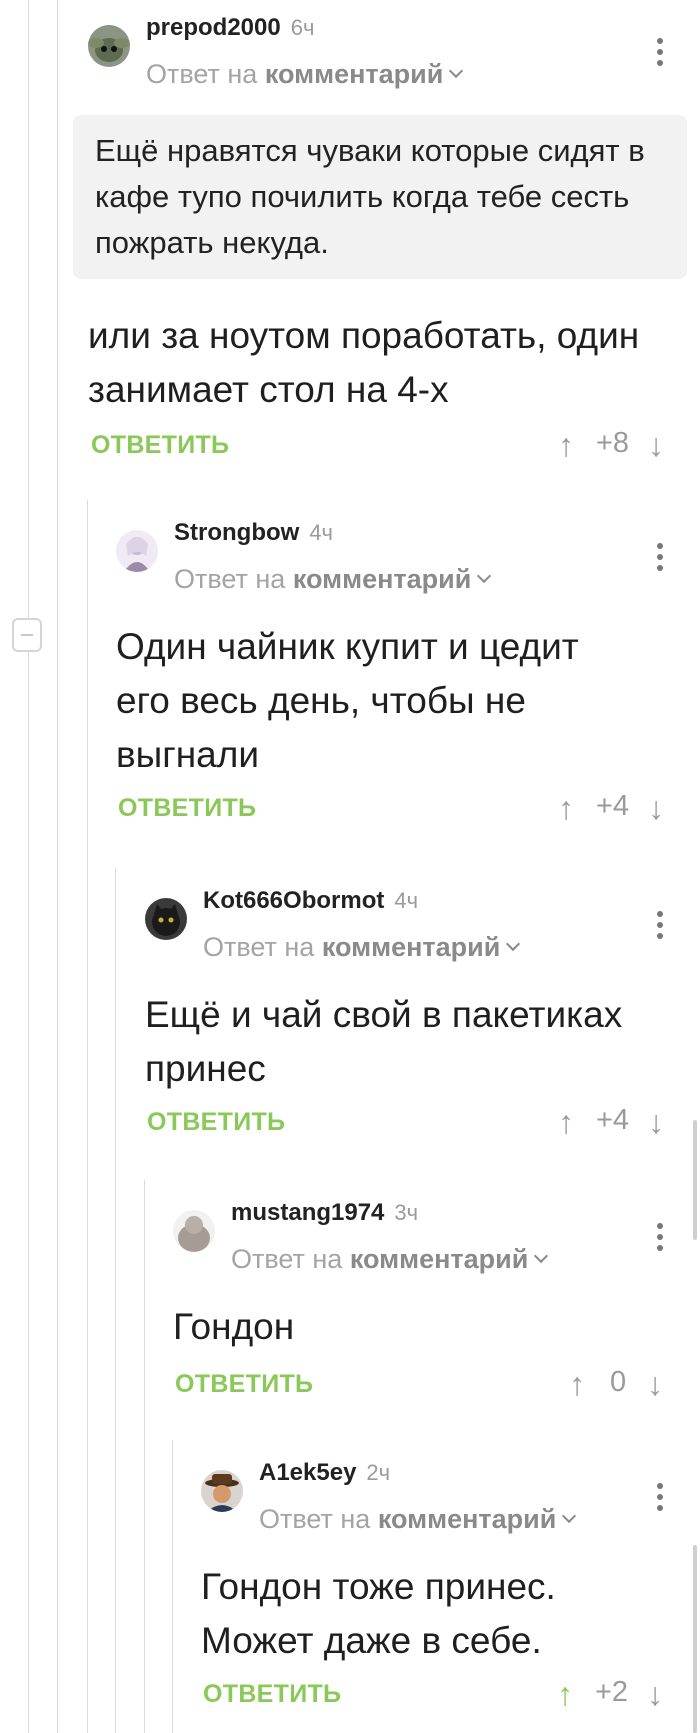  Describe the element at coordinates (618, 1382) in the screenshot. I see `rating-value: 0` at that location.